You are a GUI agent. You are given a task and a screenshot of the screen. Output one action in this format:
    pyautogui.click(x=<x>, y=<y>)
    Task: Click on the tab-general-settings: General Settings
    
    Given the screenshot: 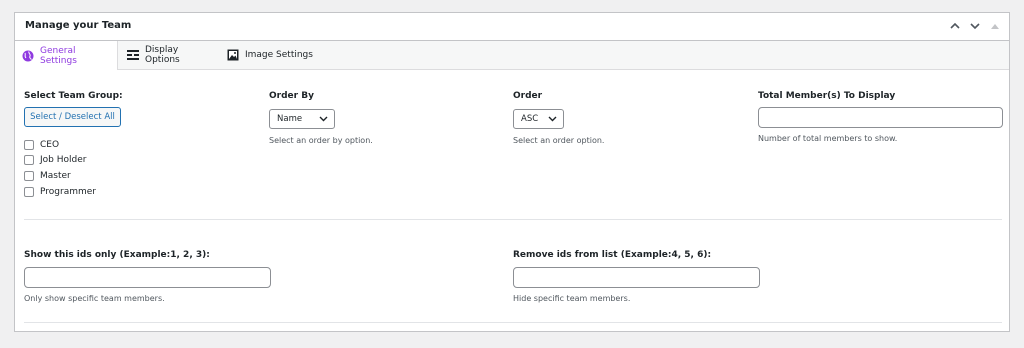 What is the action you would take?
    pyautogui.click(x=66, y=55)
    